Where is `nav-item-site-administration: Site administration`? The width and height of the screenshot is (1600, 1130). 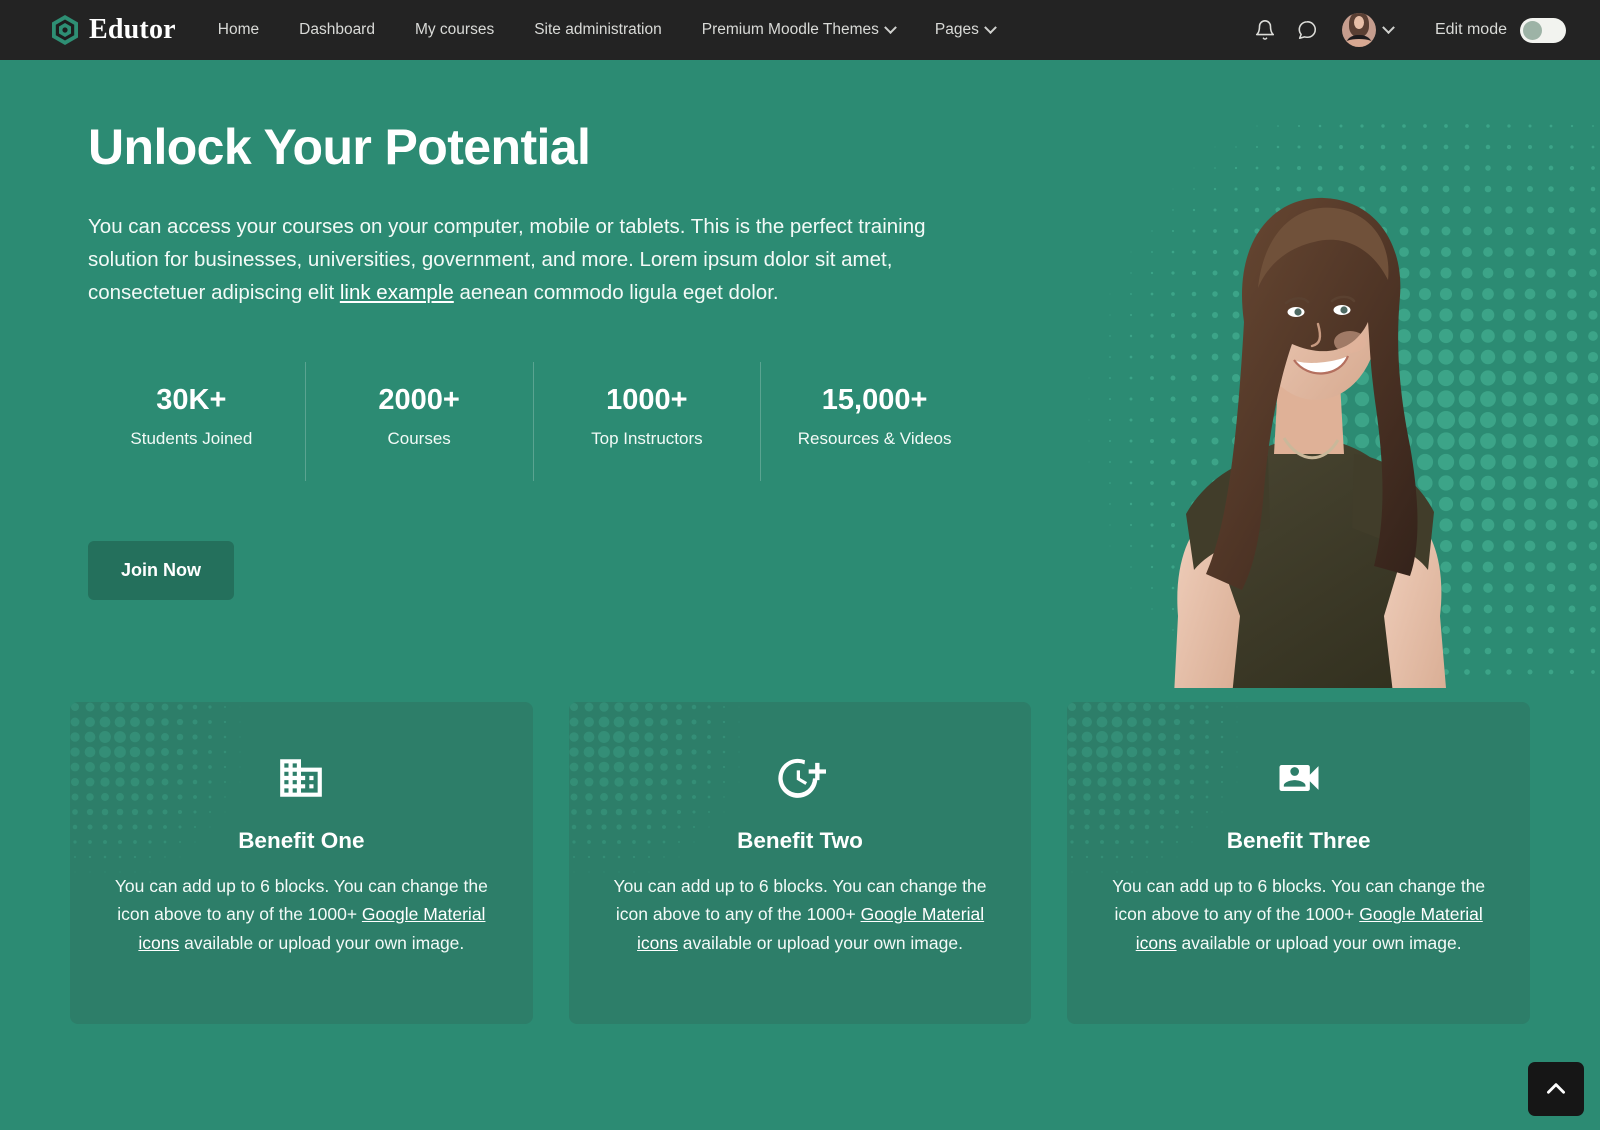 nav-item-site-administration: Site administration is located at coordinates (598, 30).